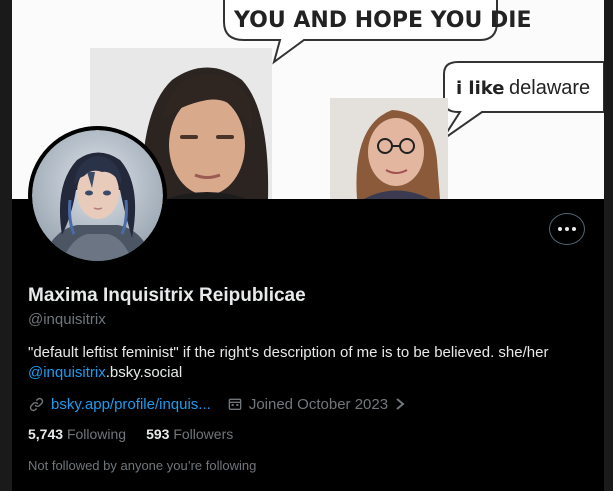 The image size is (613, 491). What do you see at coordinates (6, 245) in the screenshot?
I see `window-frame-left` at bounding box center [6, 245].